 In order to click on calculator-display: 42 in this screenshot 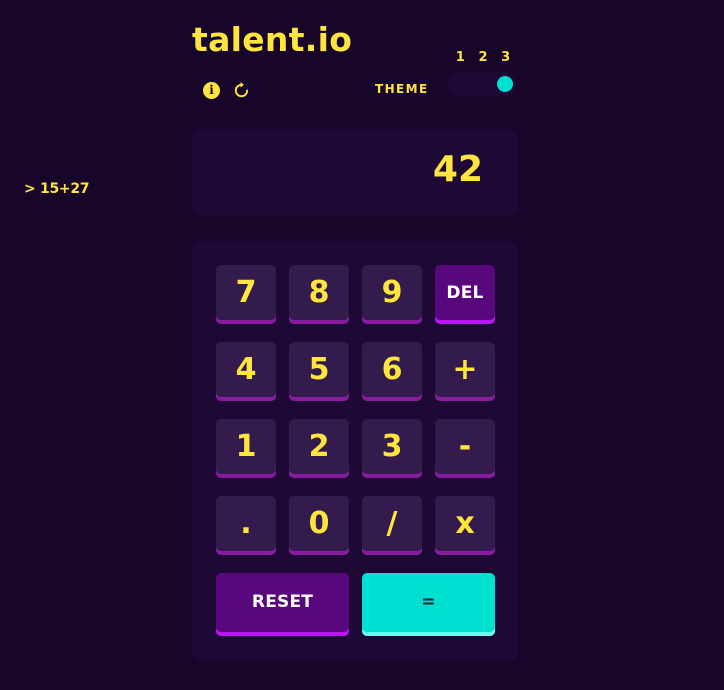, I will do `click(355, 172)`.